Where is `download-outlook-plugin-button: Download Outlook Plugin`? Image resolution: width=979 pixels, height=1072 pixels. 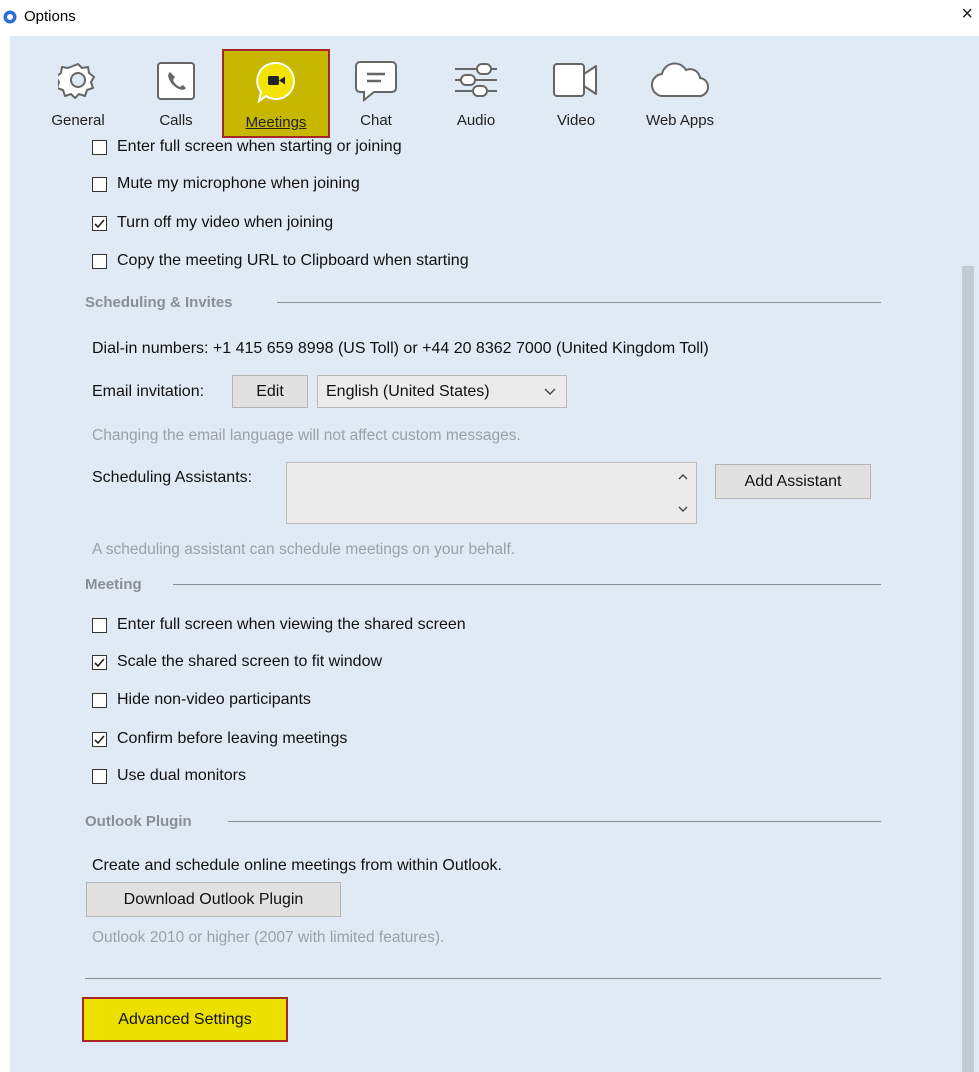 download-outlook-plugin-button: Download Outlook Plugin is located at coordinates (213, 899).